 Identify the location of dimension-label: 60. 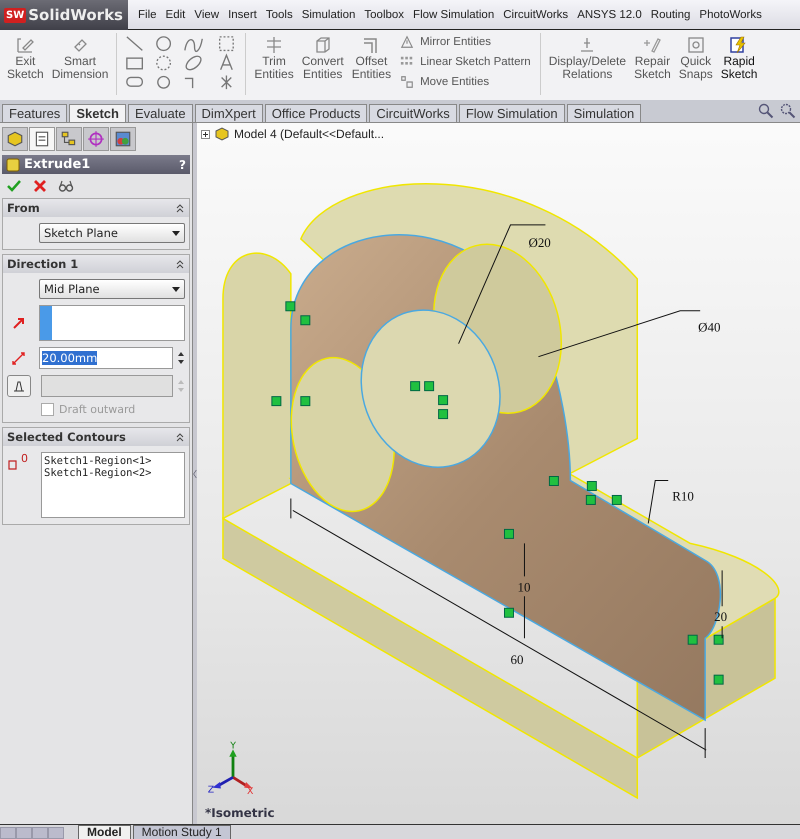
(517, 660).